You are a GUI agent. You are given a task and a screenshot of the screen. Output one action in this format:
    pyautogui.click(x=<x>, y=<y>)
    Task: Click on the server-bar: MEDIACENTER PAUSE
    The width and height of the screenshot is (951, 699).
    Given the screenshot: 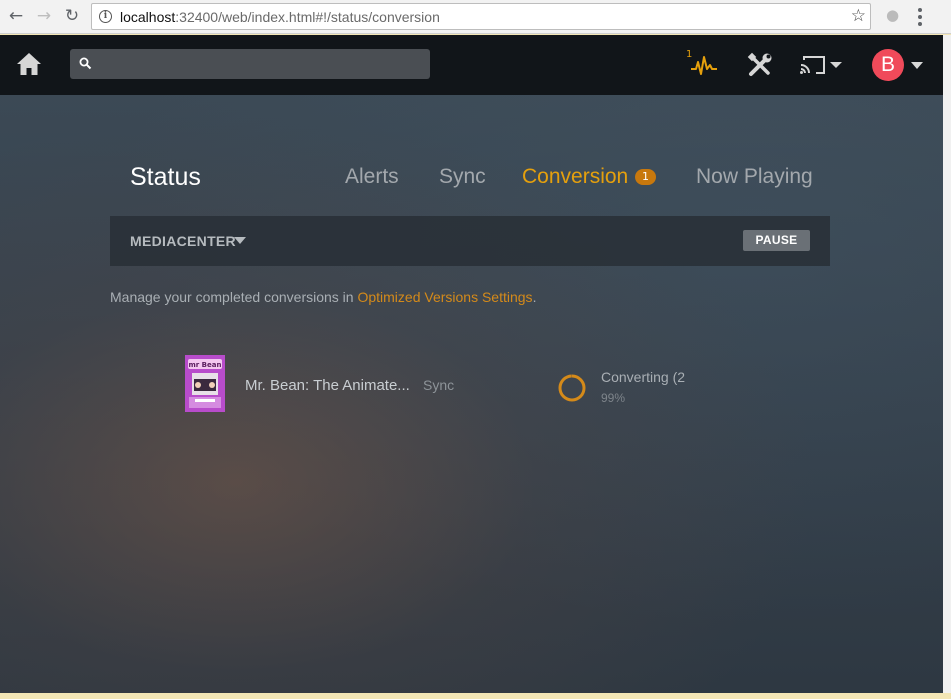 What is the action you would take?
    pyautogui.click(x=470, y=241)
    